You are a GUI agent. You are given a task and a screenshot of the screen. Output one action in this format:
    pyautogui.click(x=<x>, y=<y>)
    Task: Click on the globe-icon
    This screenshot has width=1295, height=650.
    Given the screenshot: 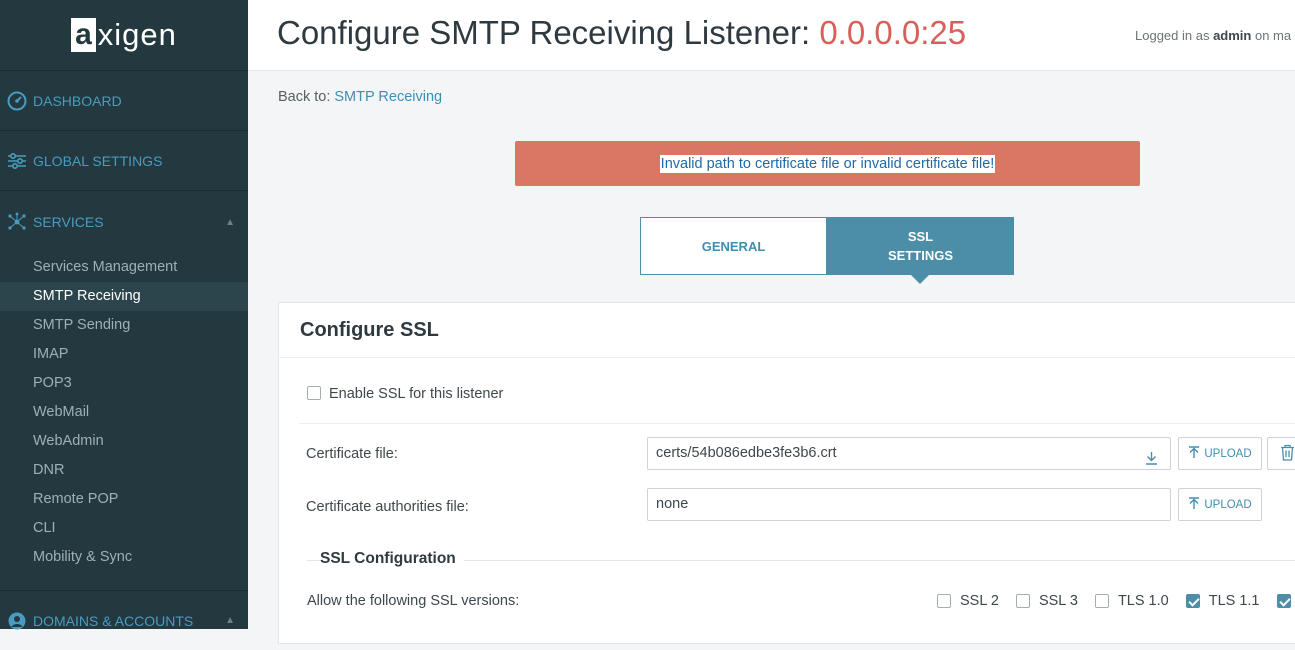 What is the action you would take?
    pyautogui.click(x=17, y=621)
    